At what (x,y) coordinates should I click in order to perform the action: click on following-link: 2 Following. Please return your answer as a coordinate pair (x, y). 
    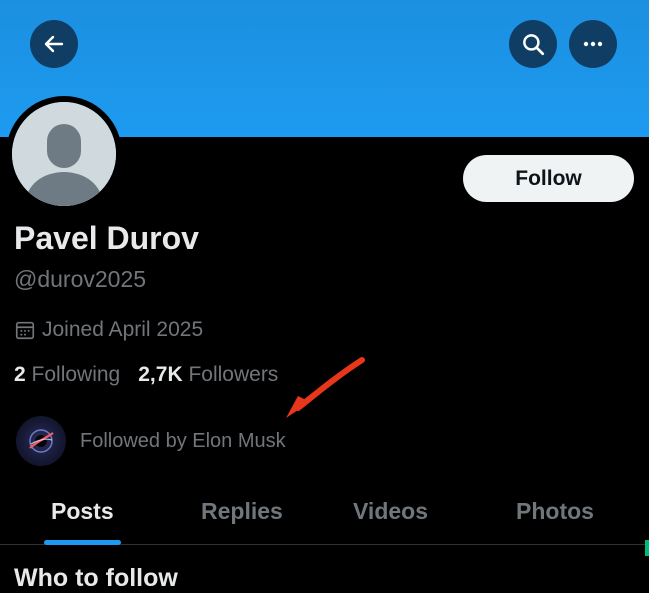
    Looking at the image, I should click on (67, 375).